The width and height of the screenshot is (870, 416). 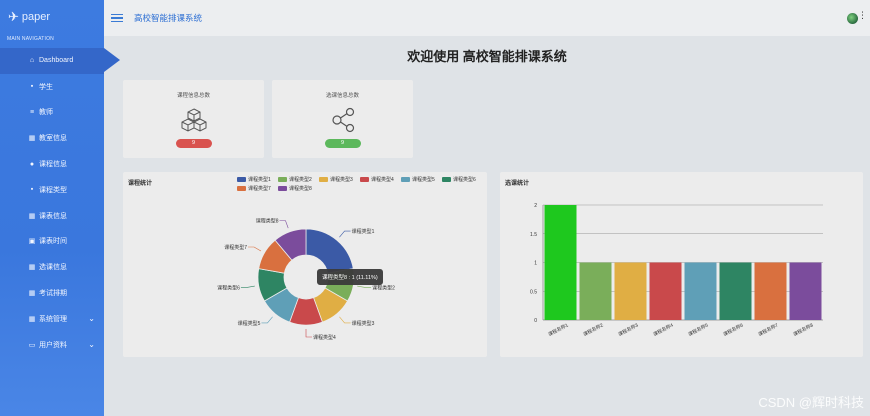 I want to click on sidebar-item-label: 课表时间, so click(x=53, y=242).